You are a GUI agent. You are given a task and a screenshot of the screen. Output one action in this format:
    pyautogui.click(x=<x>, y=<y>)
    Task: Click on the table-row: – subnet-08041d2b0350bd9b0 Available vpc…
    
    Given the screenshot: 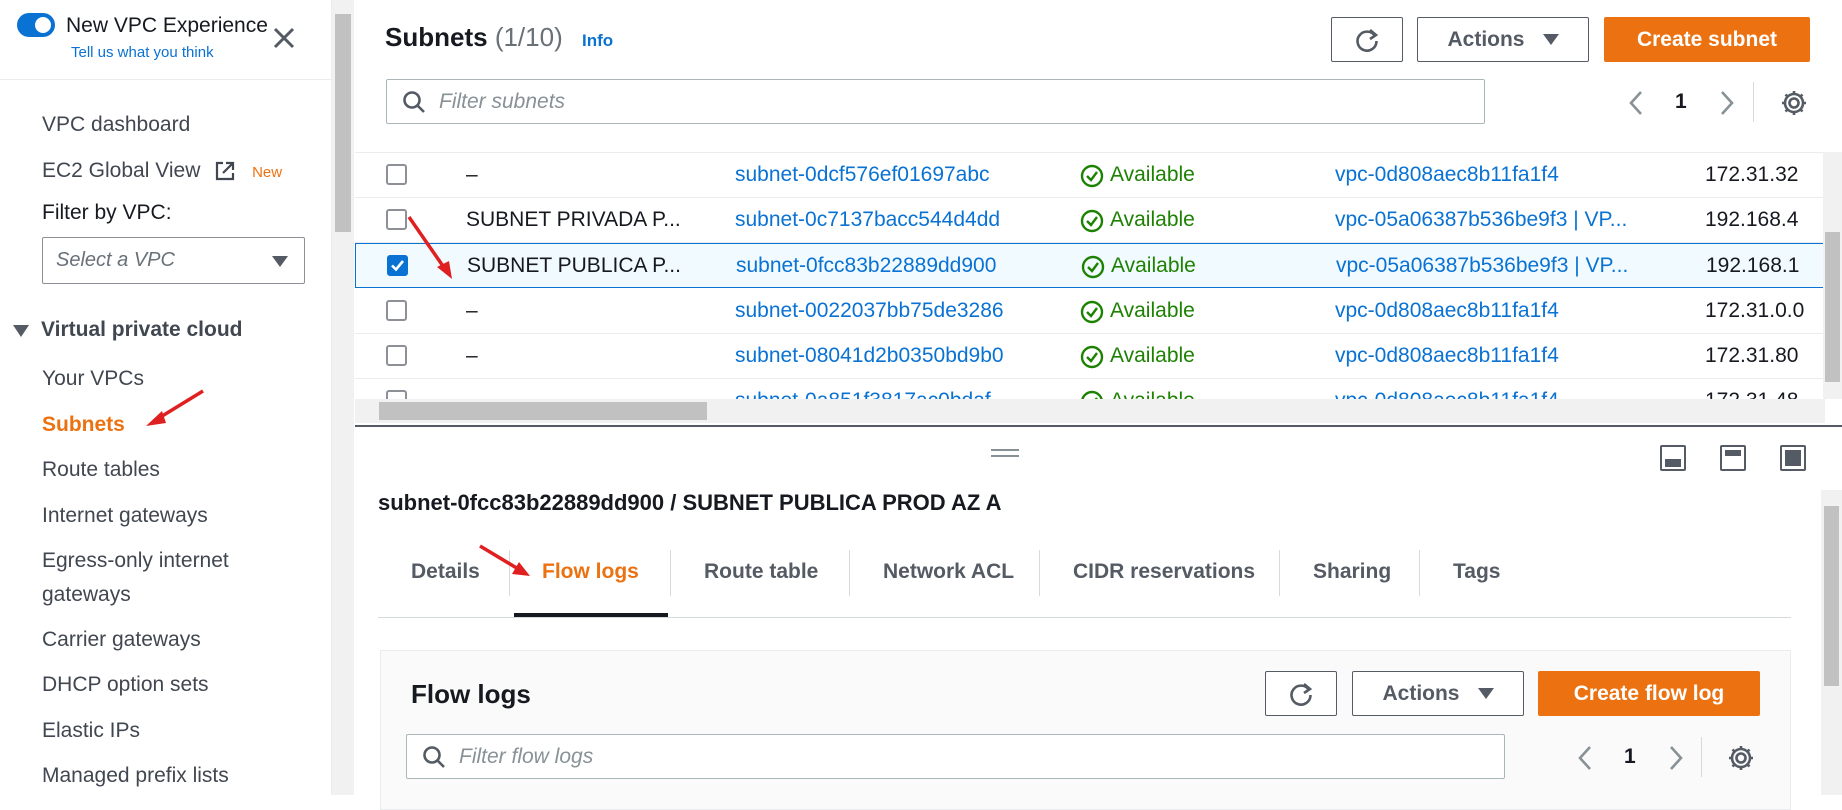 What is the action you would take?
    pyautogui.click(x=1090, y=356)
    